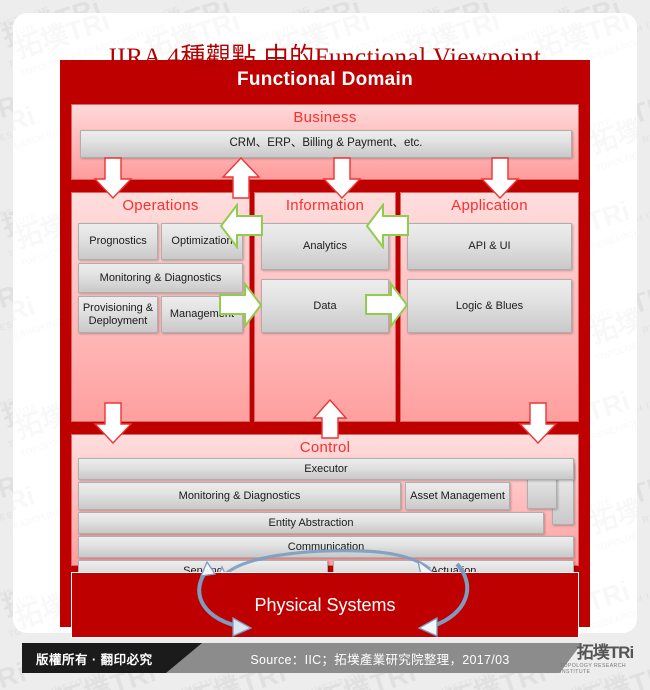 This screenshot has width=650, height=690. Describe the element at coordinates (118, 241) in the screenshot. I see `ops-box-prognostics: Prognostics` at that location.